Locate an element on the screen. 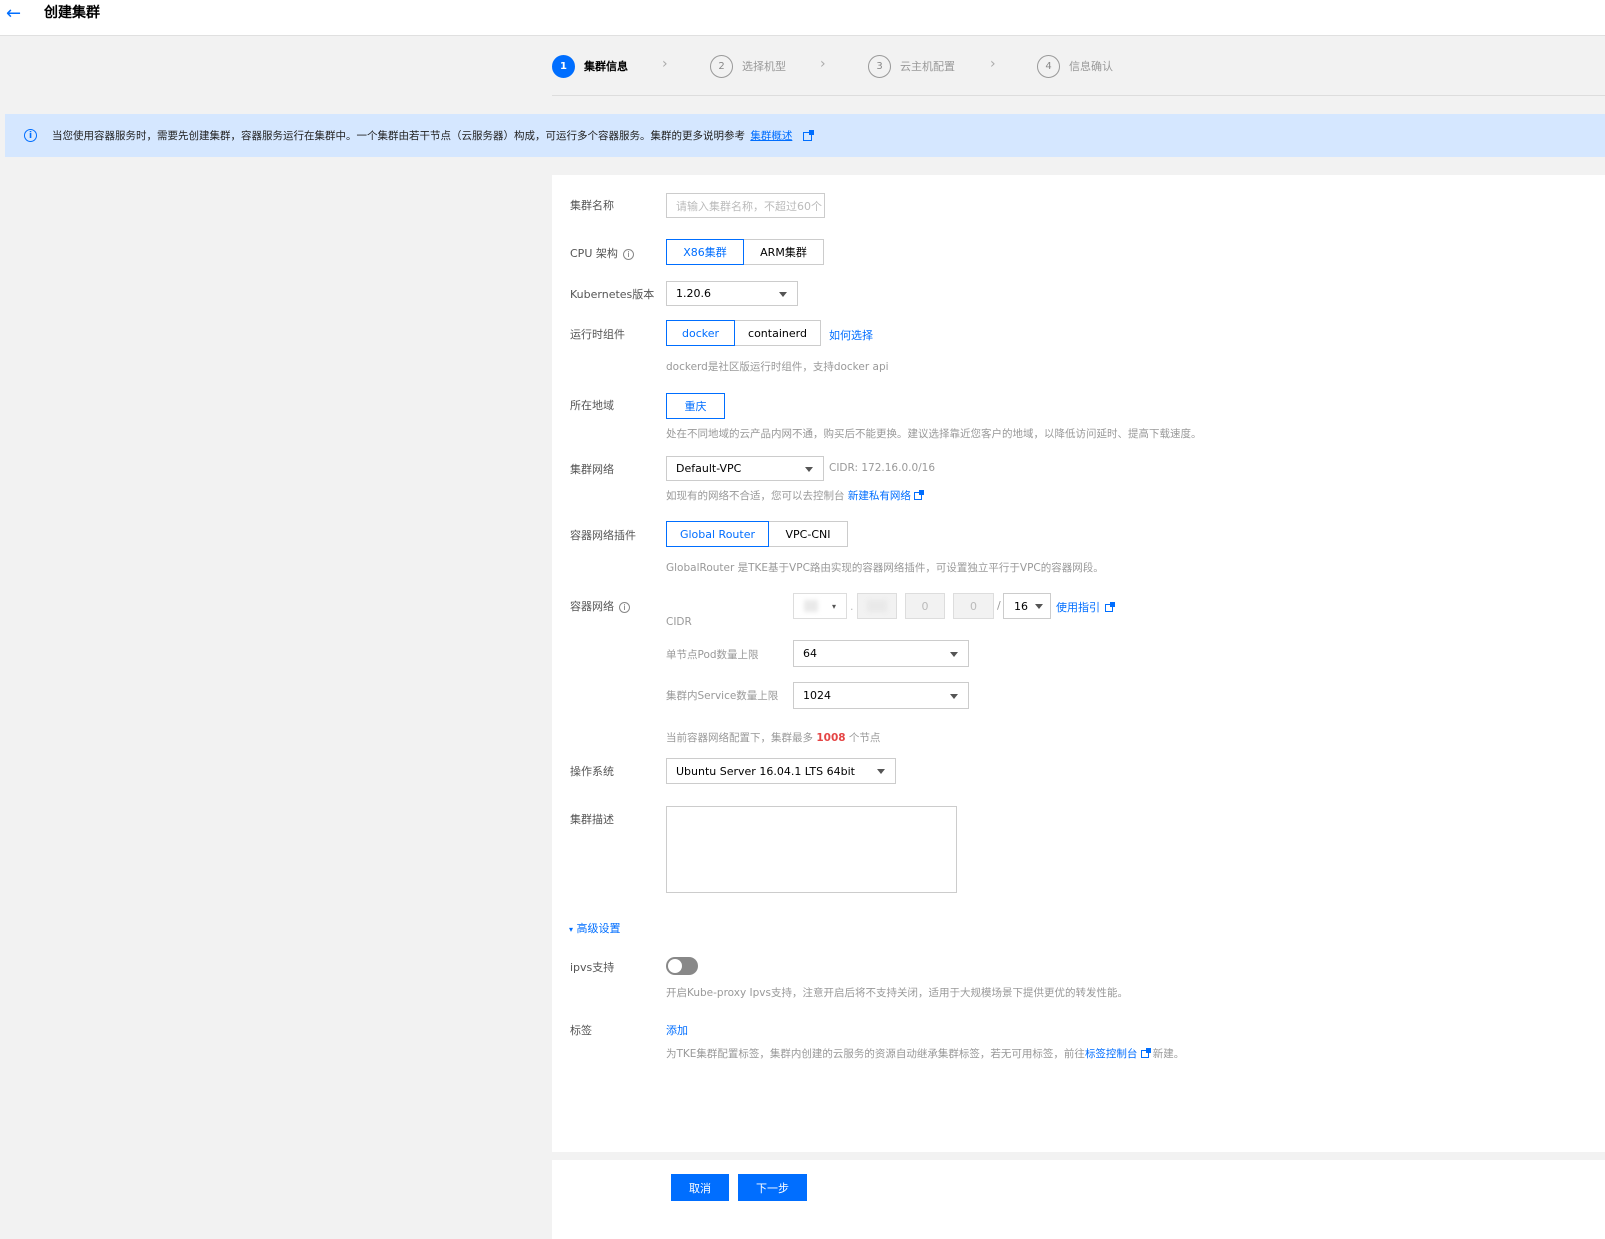 This screenshot has width=1605, height=1239. cluster-network-label: 集群网络 is located at coordinates (592, 469).